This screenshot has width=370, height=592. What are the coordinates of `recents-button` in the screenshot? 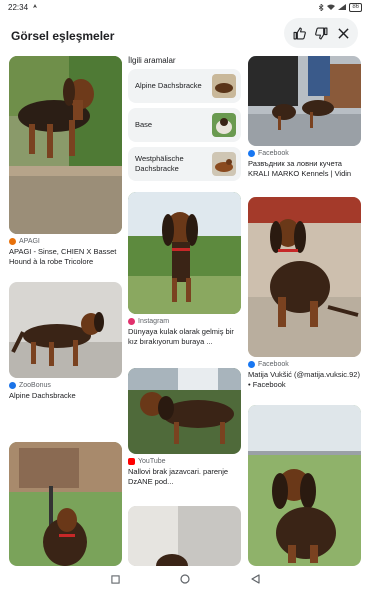 It's located at (115, 579).